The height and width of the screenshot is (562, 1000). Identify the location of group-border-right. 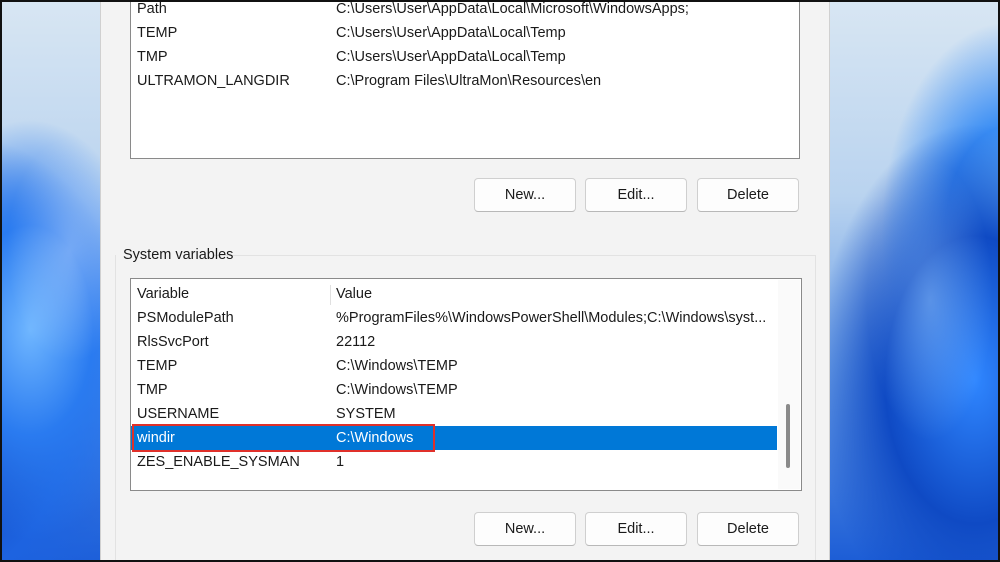
(815, 408).